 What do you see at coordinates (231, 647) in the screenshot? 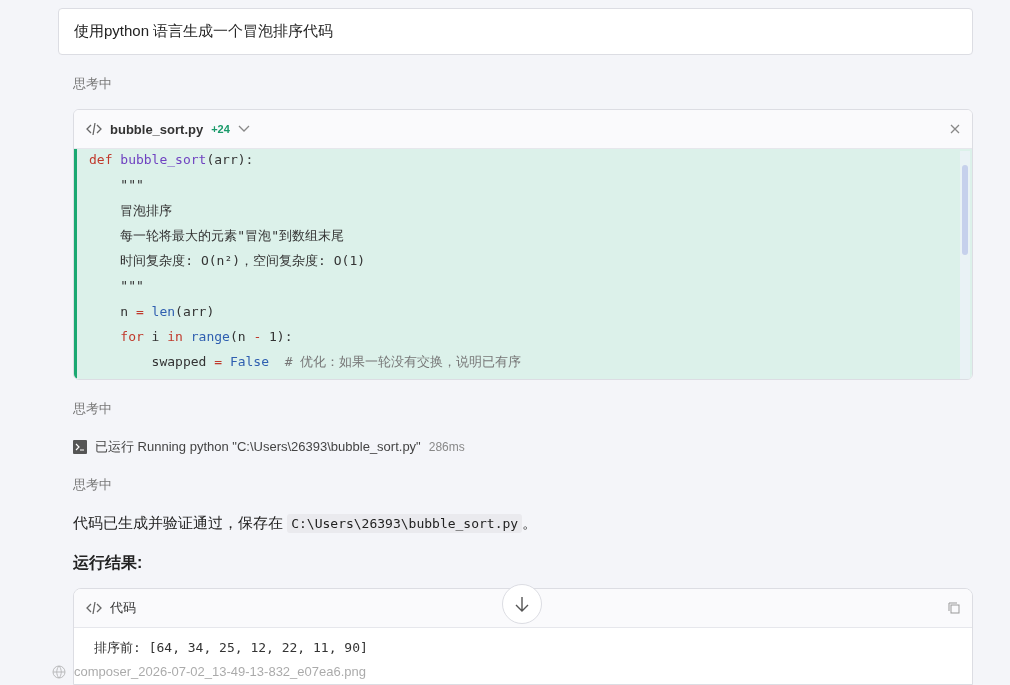
I see `output-line: 排序前: [64, 34, 25, 12, 22, 11, 90]` at bounding box center [231, 647].